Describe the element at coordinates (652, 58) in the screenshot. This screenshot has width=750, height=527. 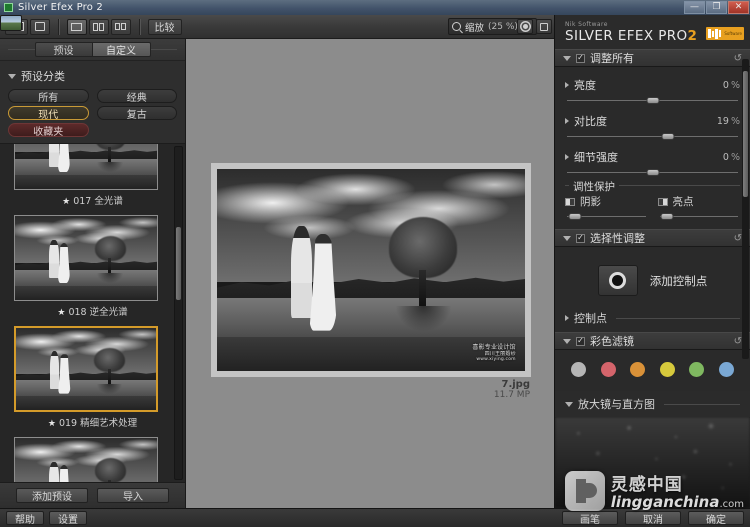
I see `section-global-adjustments: ✓ 调整所有 ↺` at that location.